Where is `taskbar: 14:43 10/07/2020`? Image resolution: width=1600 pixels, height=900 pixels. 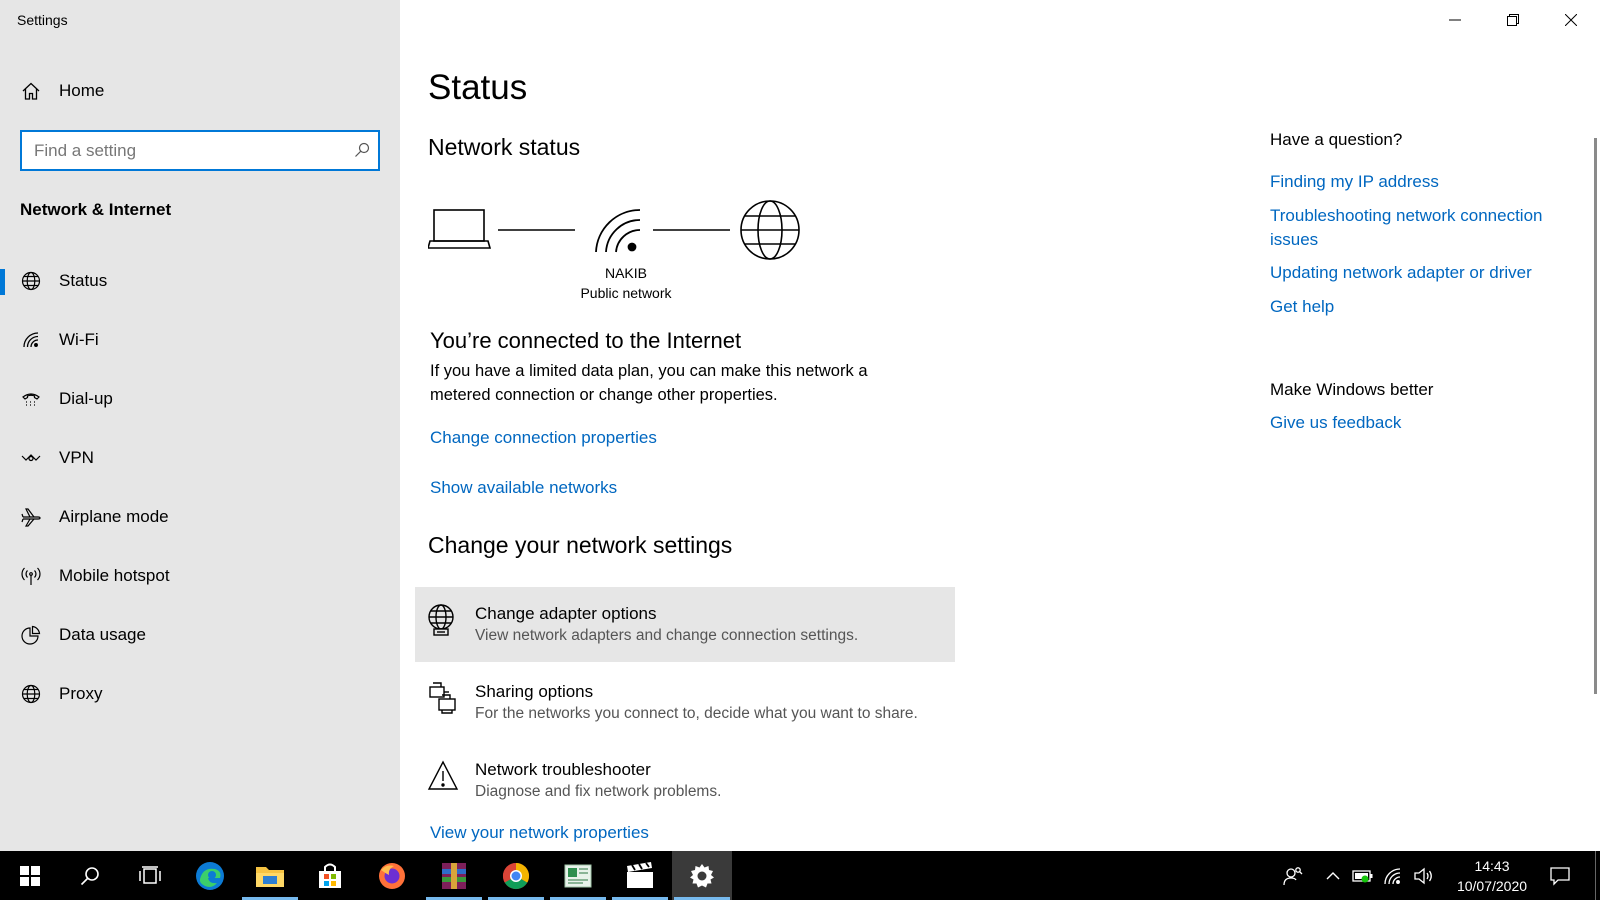
taskbar: 14:43 10/07/2020 is located at coordinates (800, 875).